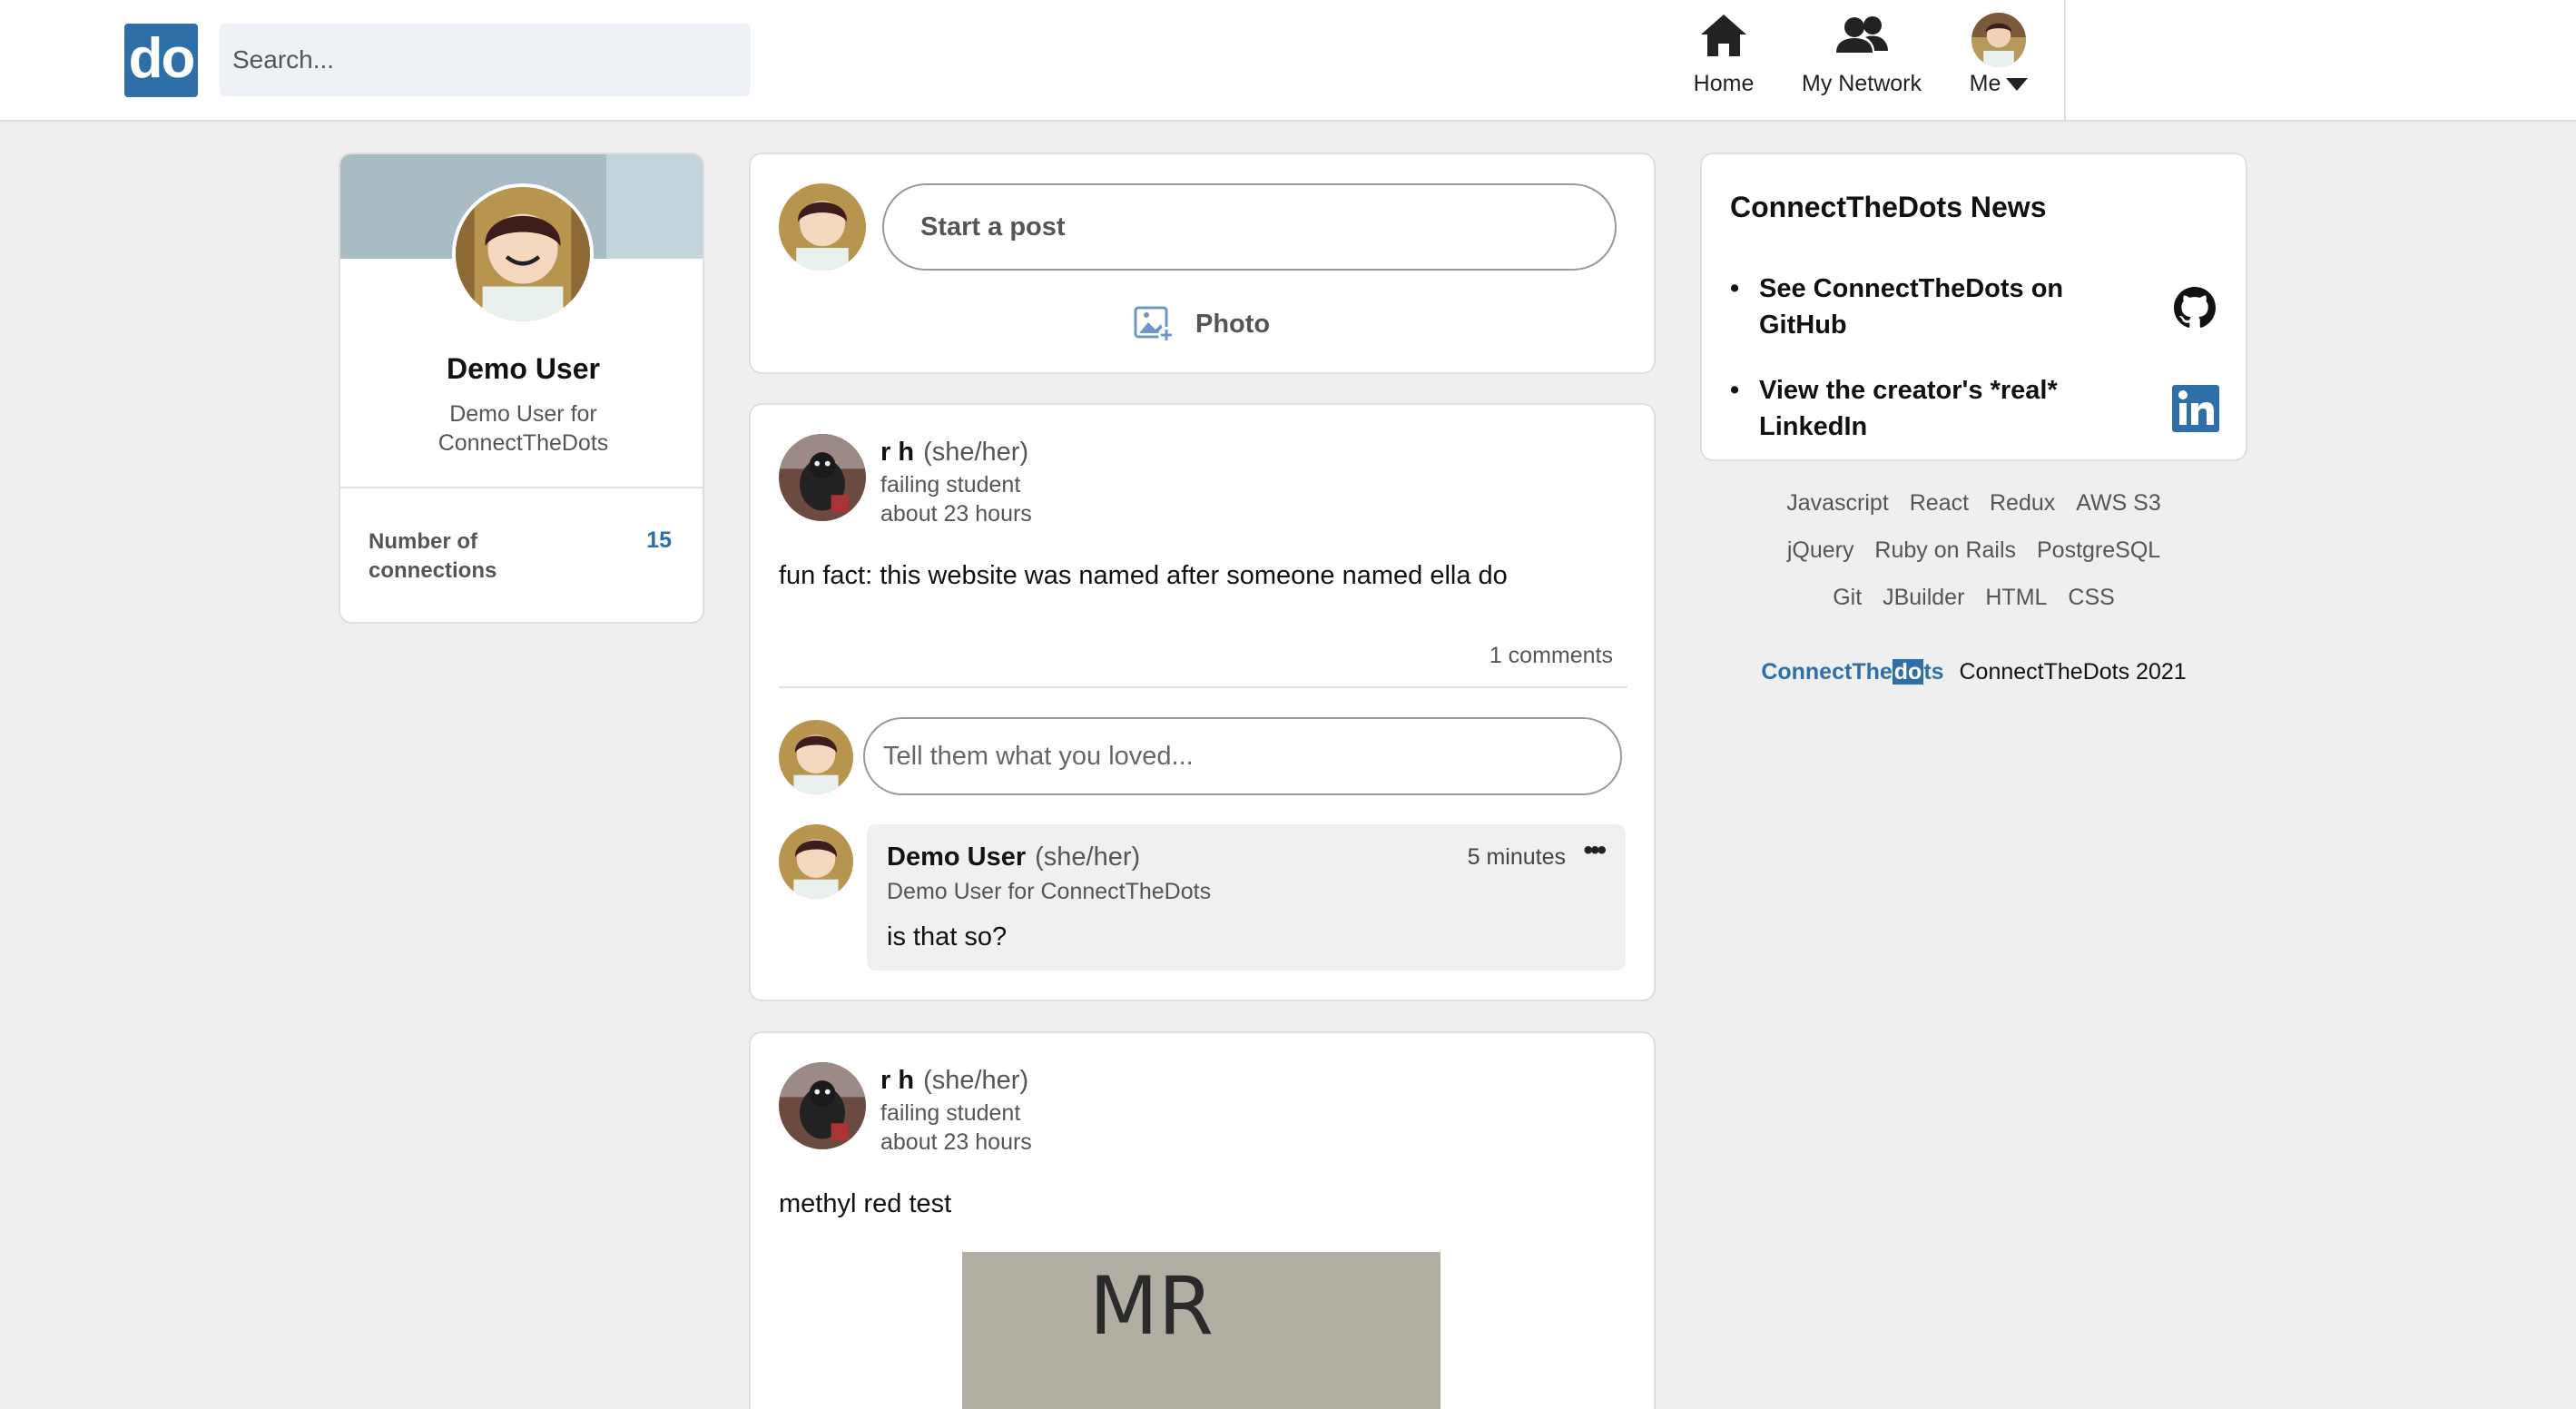  What do you see at coordinates (1862, 61) in the screenshot?
I see `nav-my-network: My Network` at bounding box center [1862, 61].